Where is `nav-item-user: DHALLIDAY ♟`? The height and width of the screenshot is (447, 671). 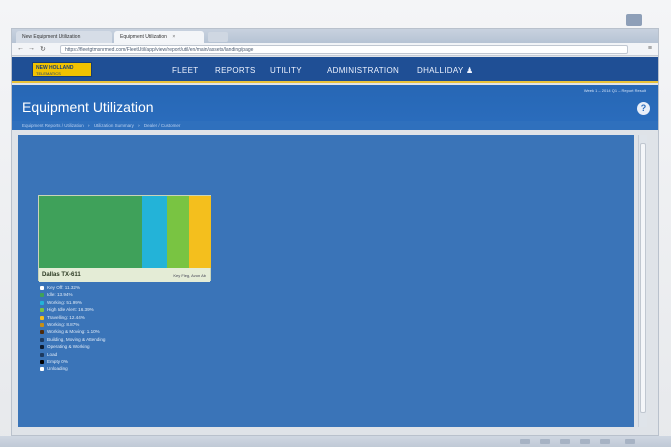 nav-item-user: DHALLIDAY ♟ is located at coordinates (445, 70).